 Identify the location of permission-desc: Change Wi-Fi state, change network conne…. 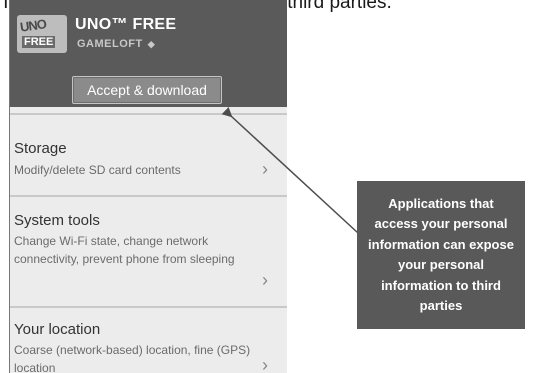
(124, 250).